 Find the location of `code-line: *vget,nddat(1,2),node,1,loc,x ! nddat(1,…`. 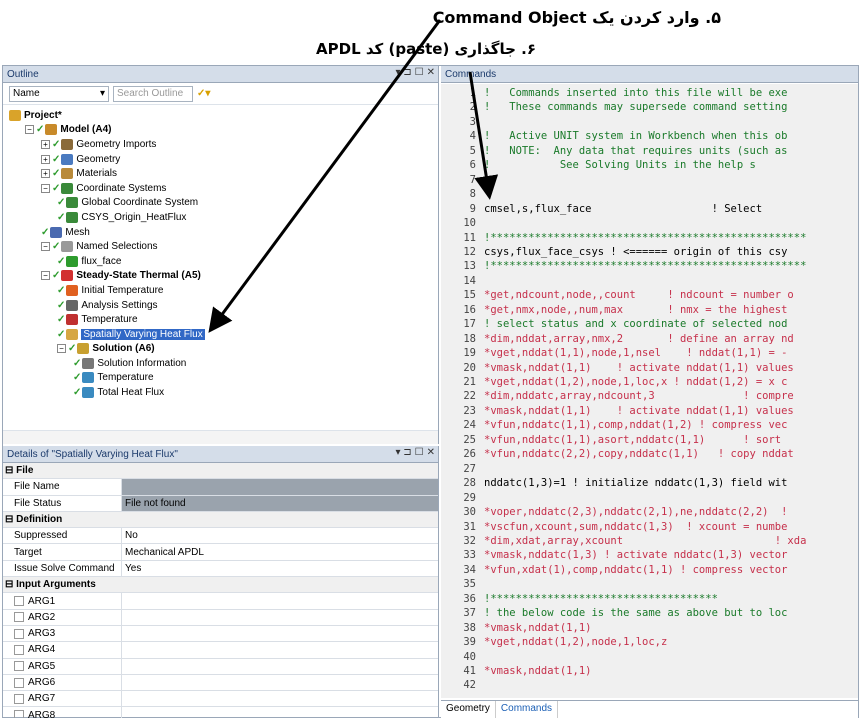

code-line: *vget,nddat(1,2),node,1,loc,x ! nddat(1,… is located at coordinates (636, 382).